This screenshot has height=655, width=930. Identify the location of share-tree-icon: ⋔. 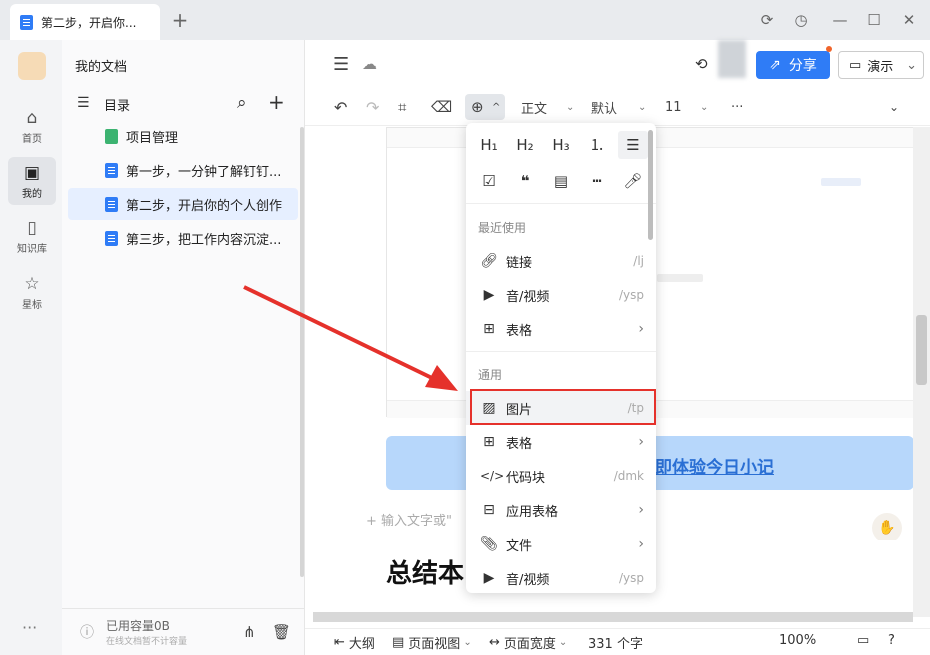
(249, 632).